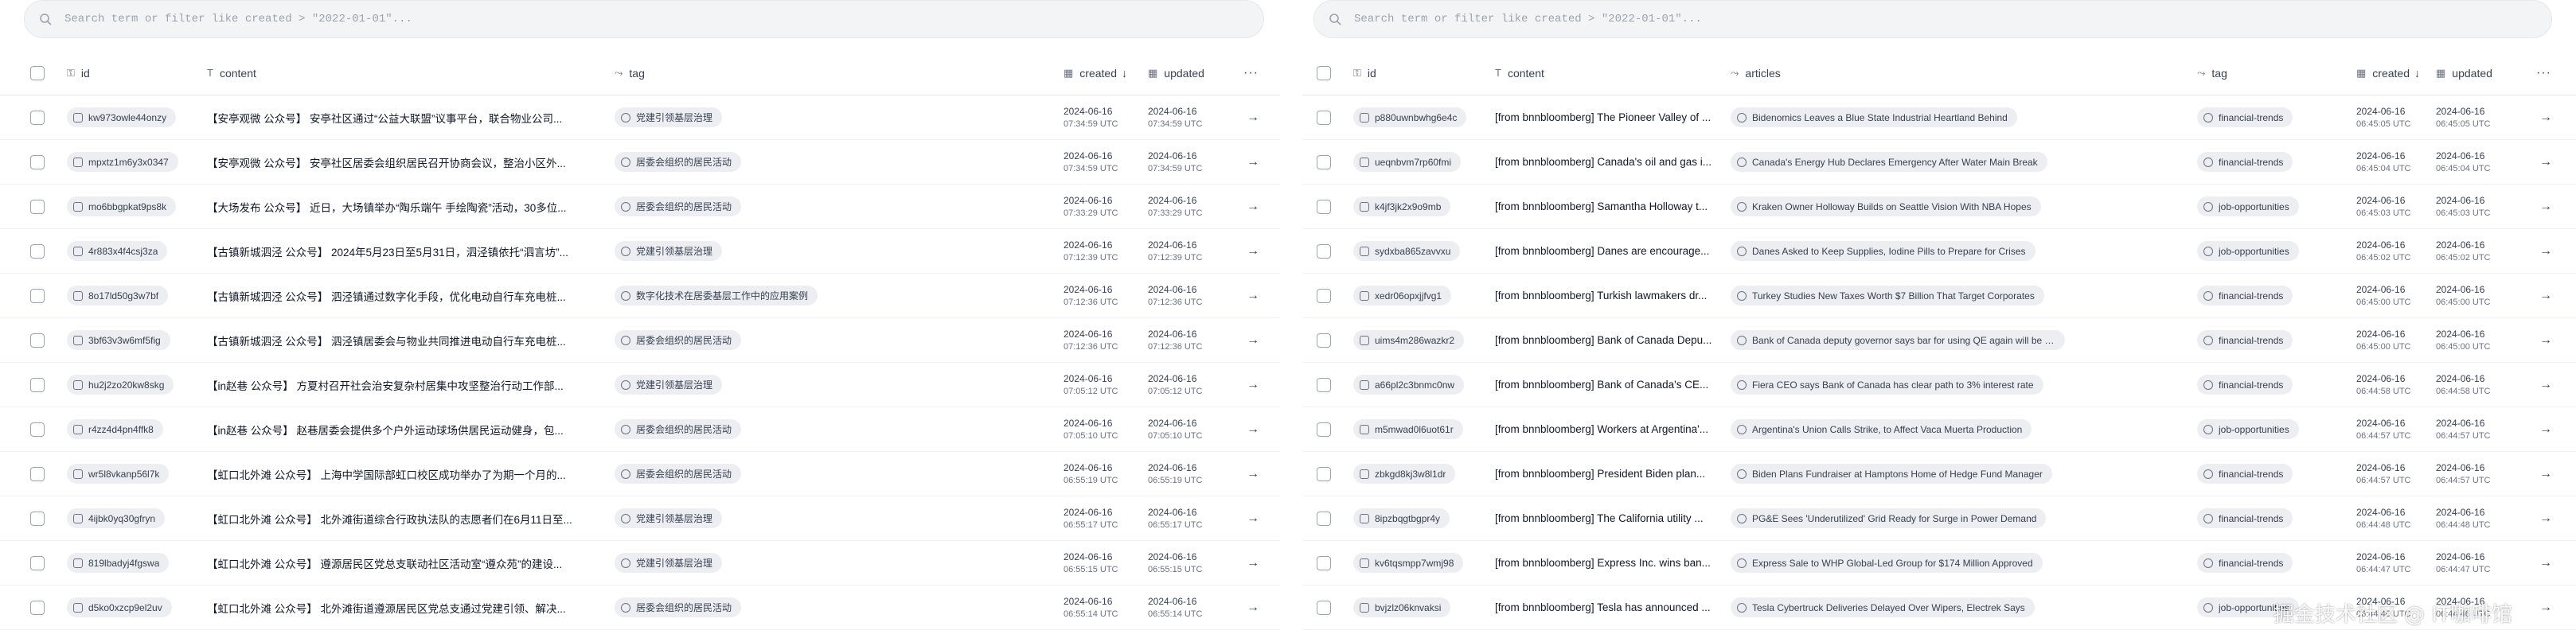 This screenshot has height=642, width=2576. I want to click on relation-pill: 8o17ld50g3w7bf, so click(118, 295).